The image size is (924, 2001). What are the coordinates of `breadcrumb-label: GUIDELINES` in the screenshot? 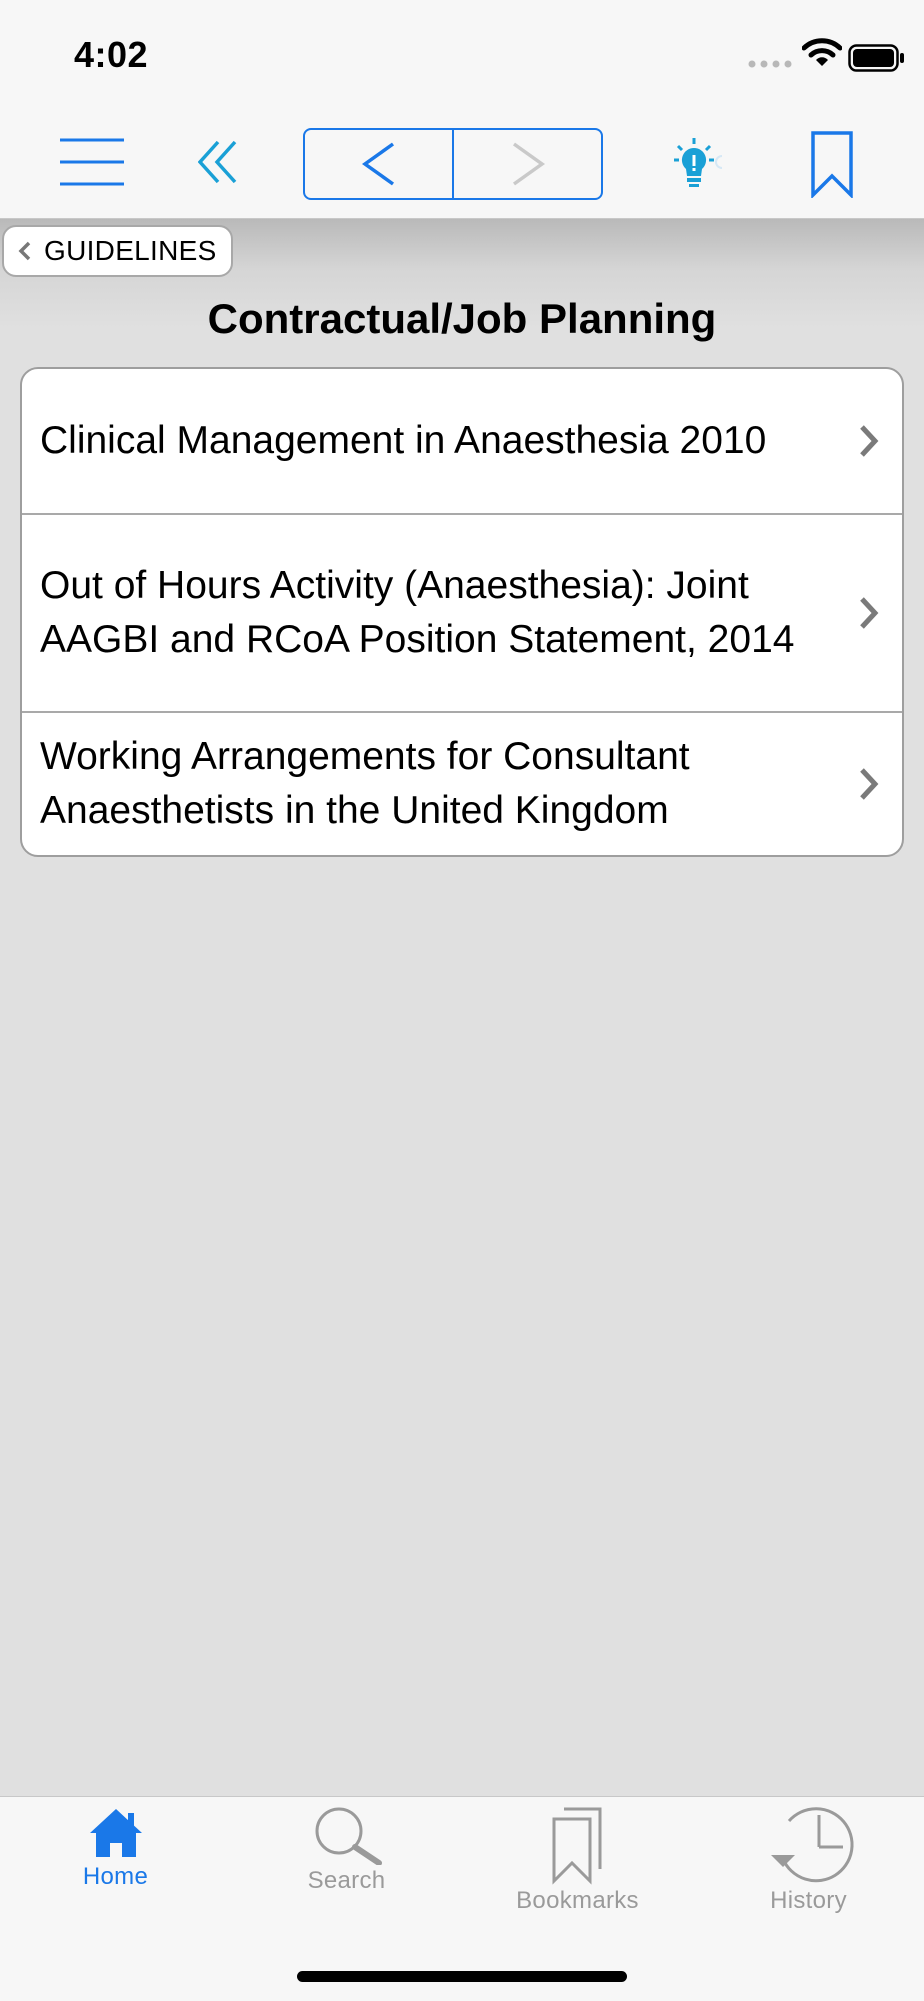 It's located at (130, 250).